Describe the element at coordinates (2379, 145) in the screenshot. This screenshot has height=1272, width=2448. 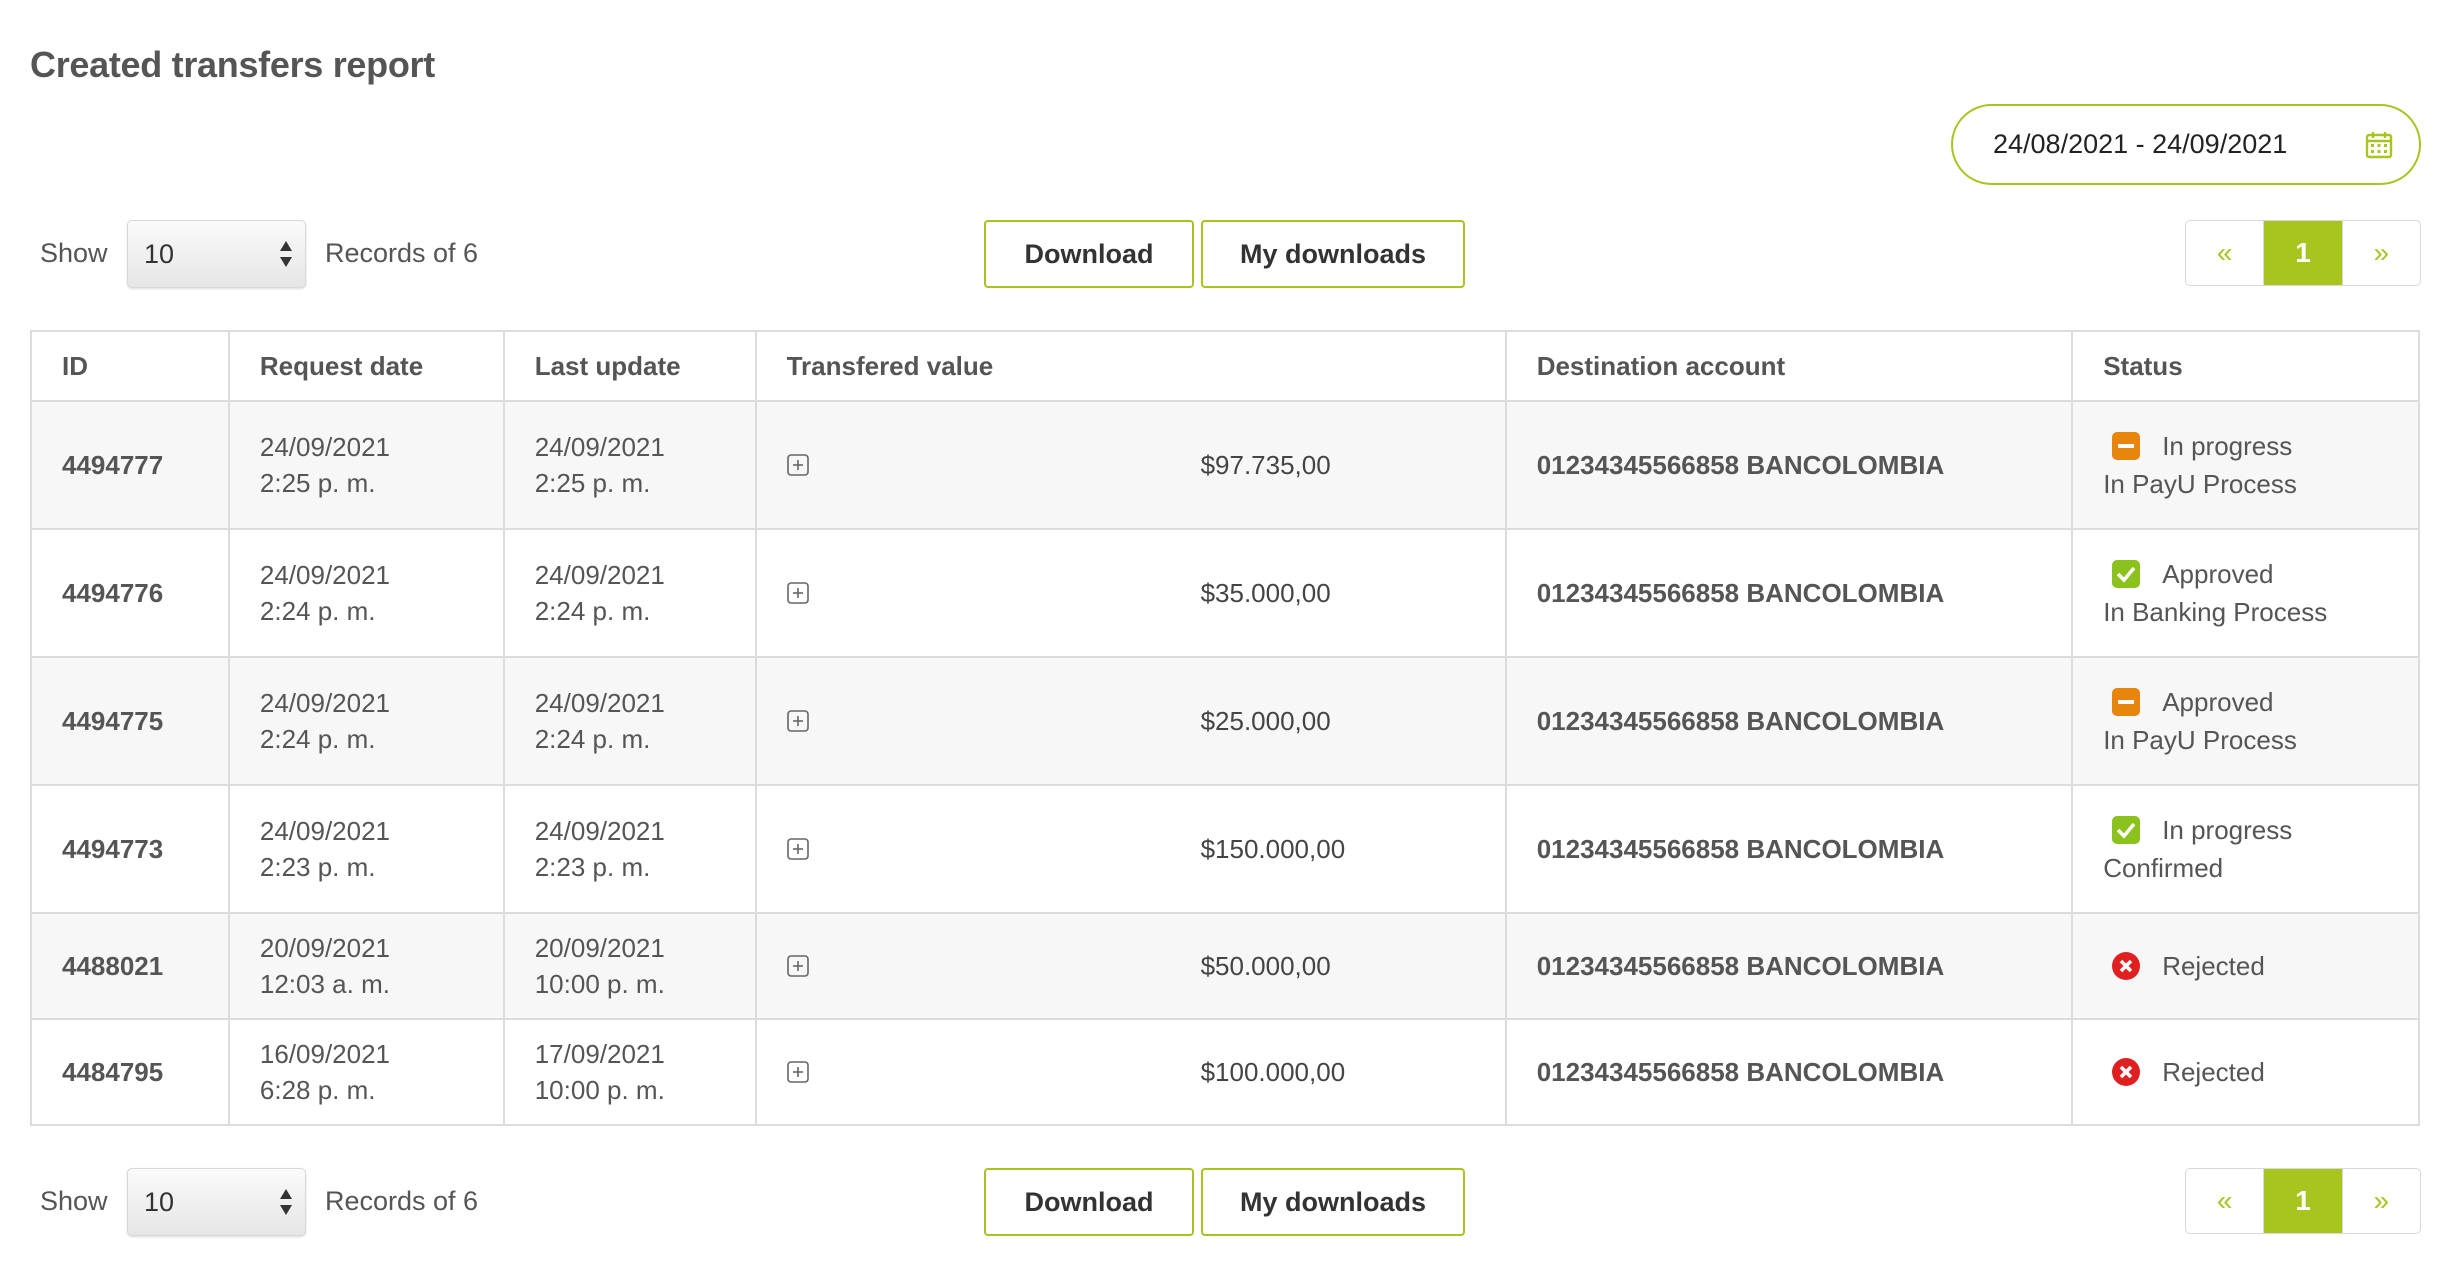
I see `calendar-icon` at that location.